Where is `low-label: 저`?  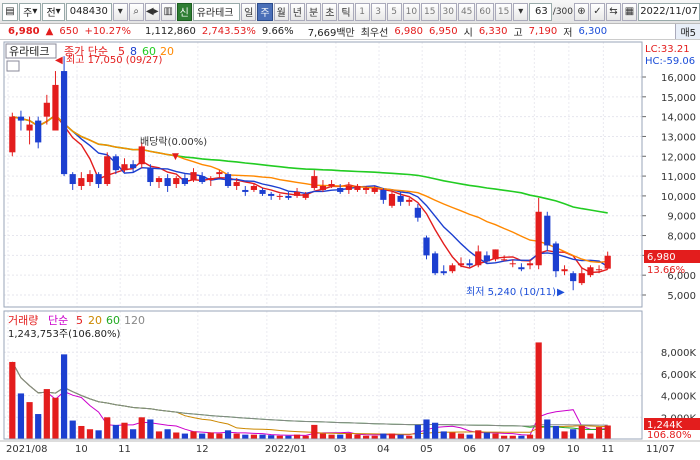
low-label: 저 is located at coordinates (568, 33).